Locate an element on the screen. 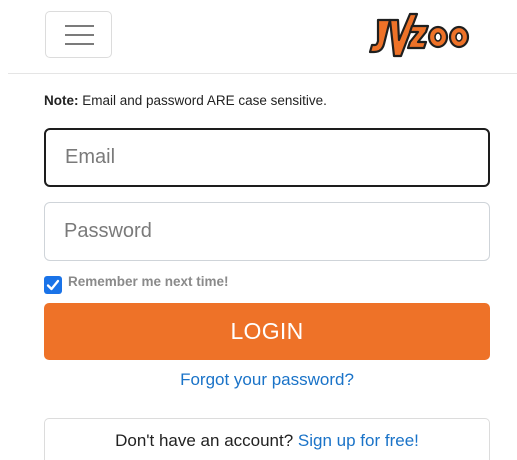 This screenshot has height=460, width=517. password-input is located at coordinates (267, 231).